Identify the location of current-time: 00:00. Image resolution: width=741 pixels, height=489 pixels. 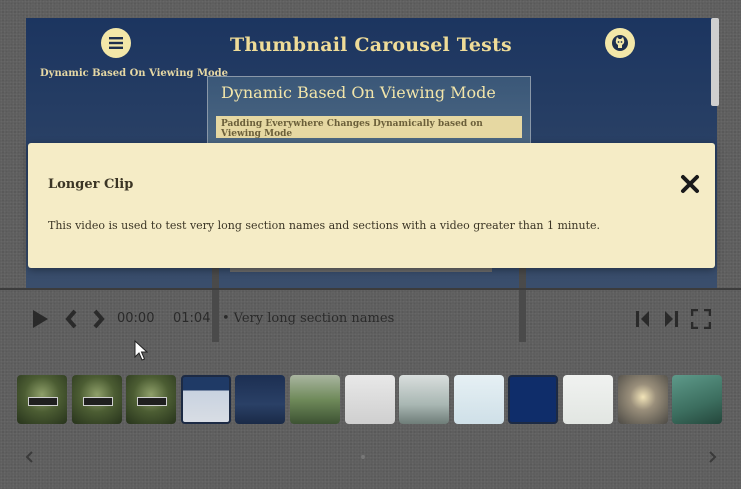
(136, 318).